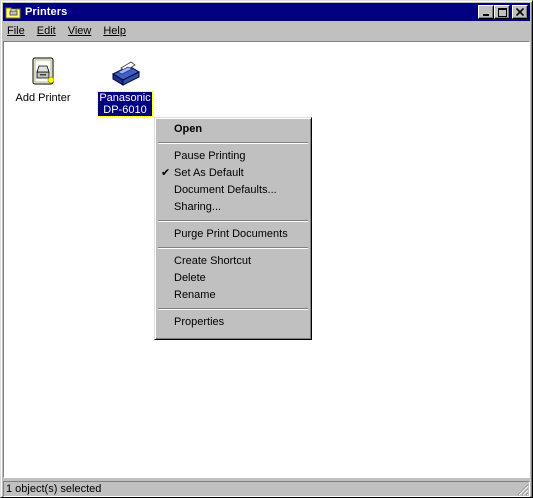 This screenshot has height=498, width=533. What do you see at coordinates (17, 31) in the screenshot?
I see `menu-file: File` at bounding box center [17, 31].